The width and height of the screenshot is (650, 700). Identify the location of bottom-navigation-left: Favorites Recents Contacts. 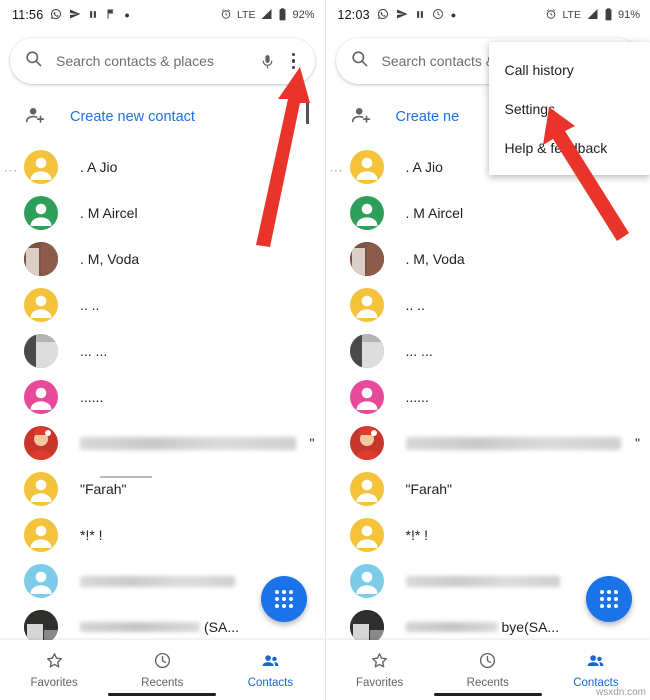
(162, 670).